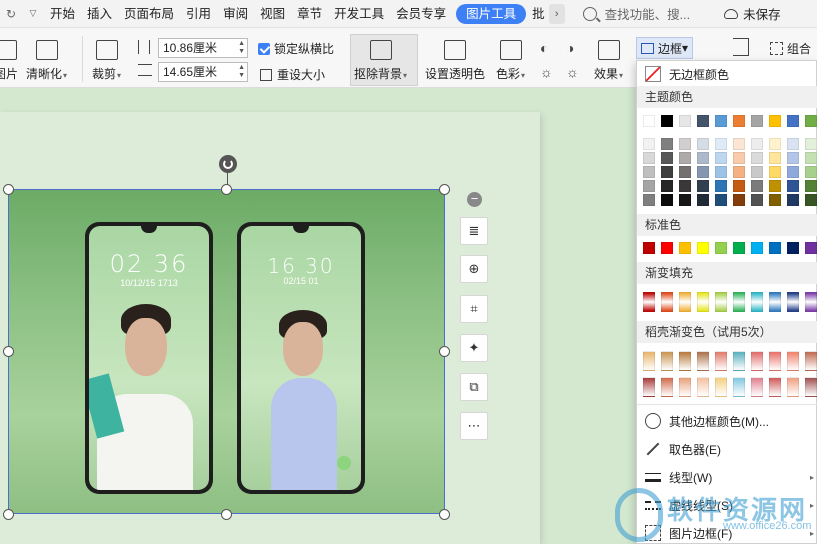  Describe the element at coordinates (455, 61) in the screenshot. I see `set-transparent-color-button: 设置透明色` at that location.